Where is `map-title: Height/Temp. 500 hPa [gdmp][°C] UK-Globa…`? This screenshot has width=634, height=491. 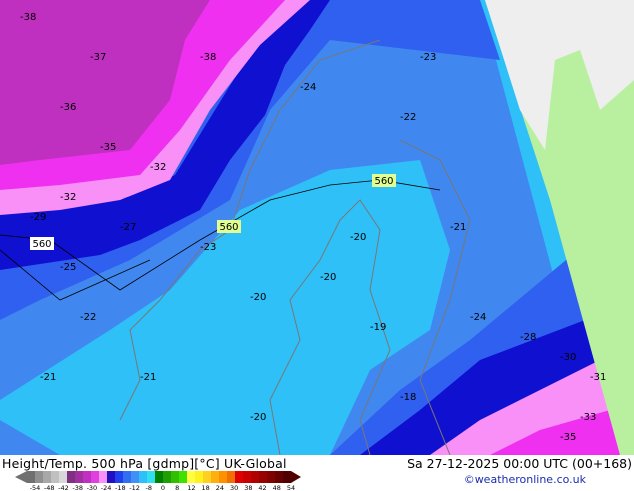 map-title: Height/Temp. 500 hPa [gdmp][°C] UK-Globa… is located at coordinates (144, 463).